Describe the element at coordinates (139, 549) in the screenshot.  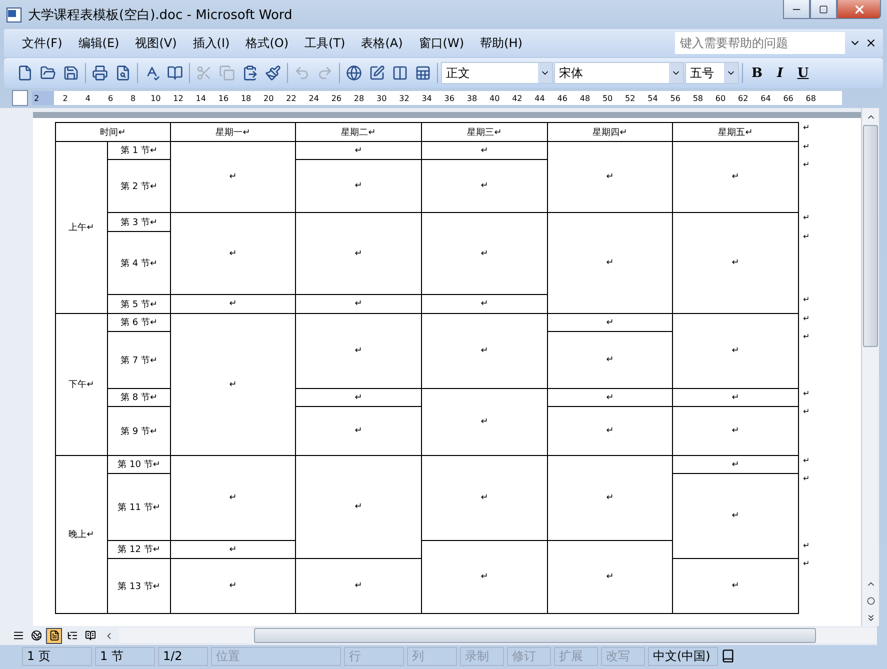
I see `table-cell: 第 12 节↵` at that location.